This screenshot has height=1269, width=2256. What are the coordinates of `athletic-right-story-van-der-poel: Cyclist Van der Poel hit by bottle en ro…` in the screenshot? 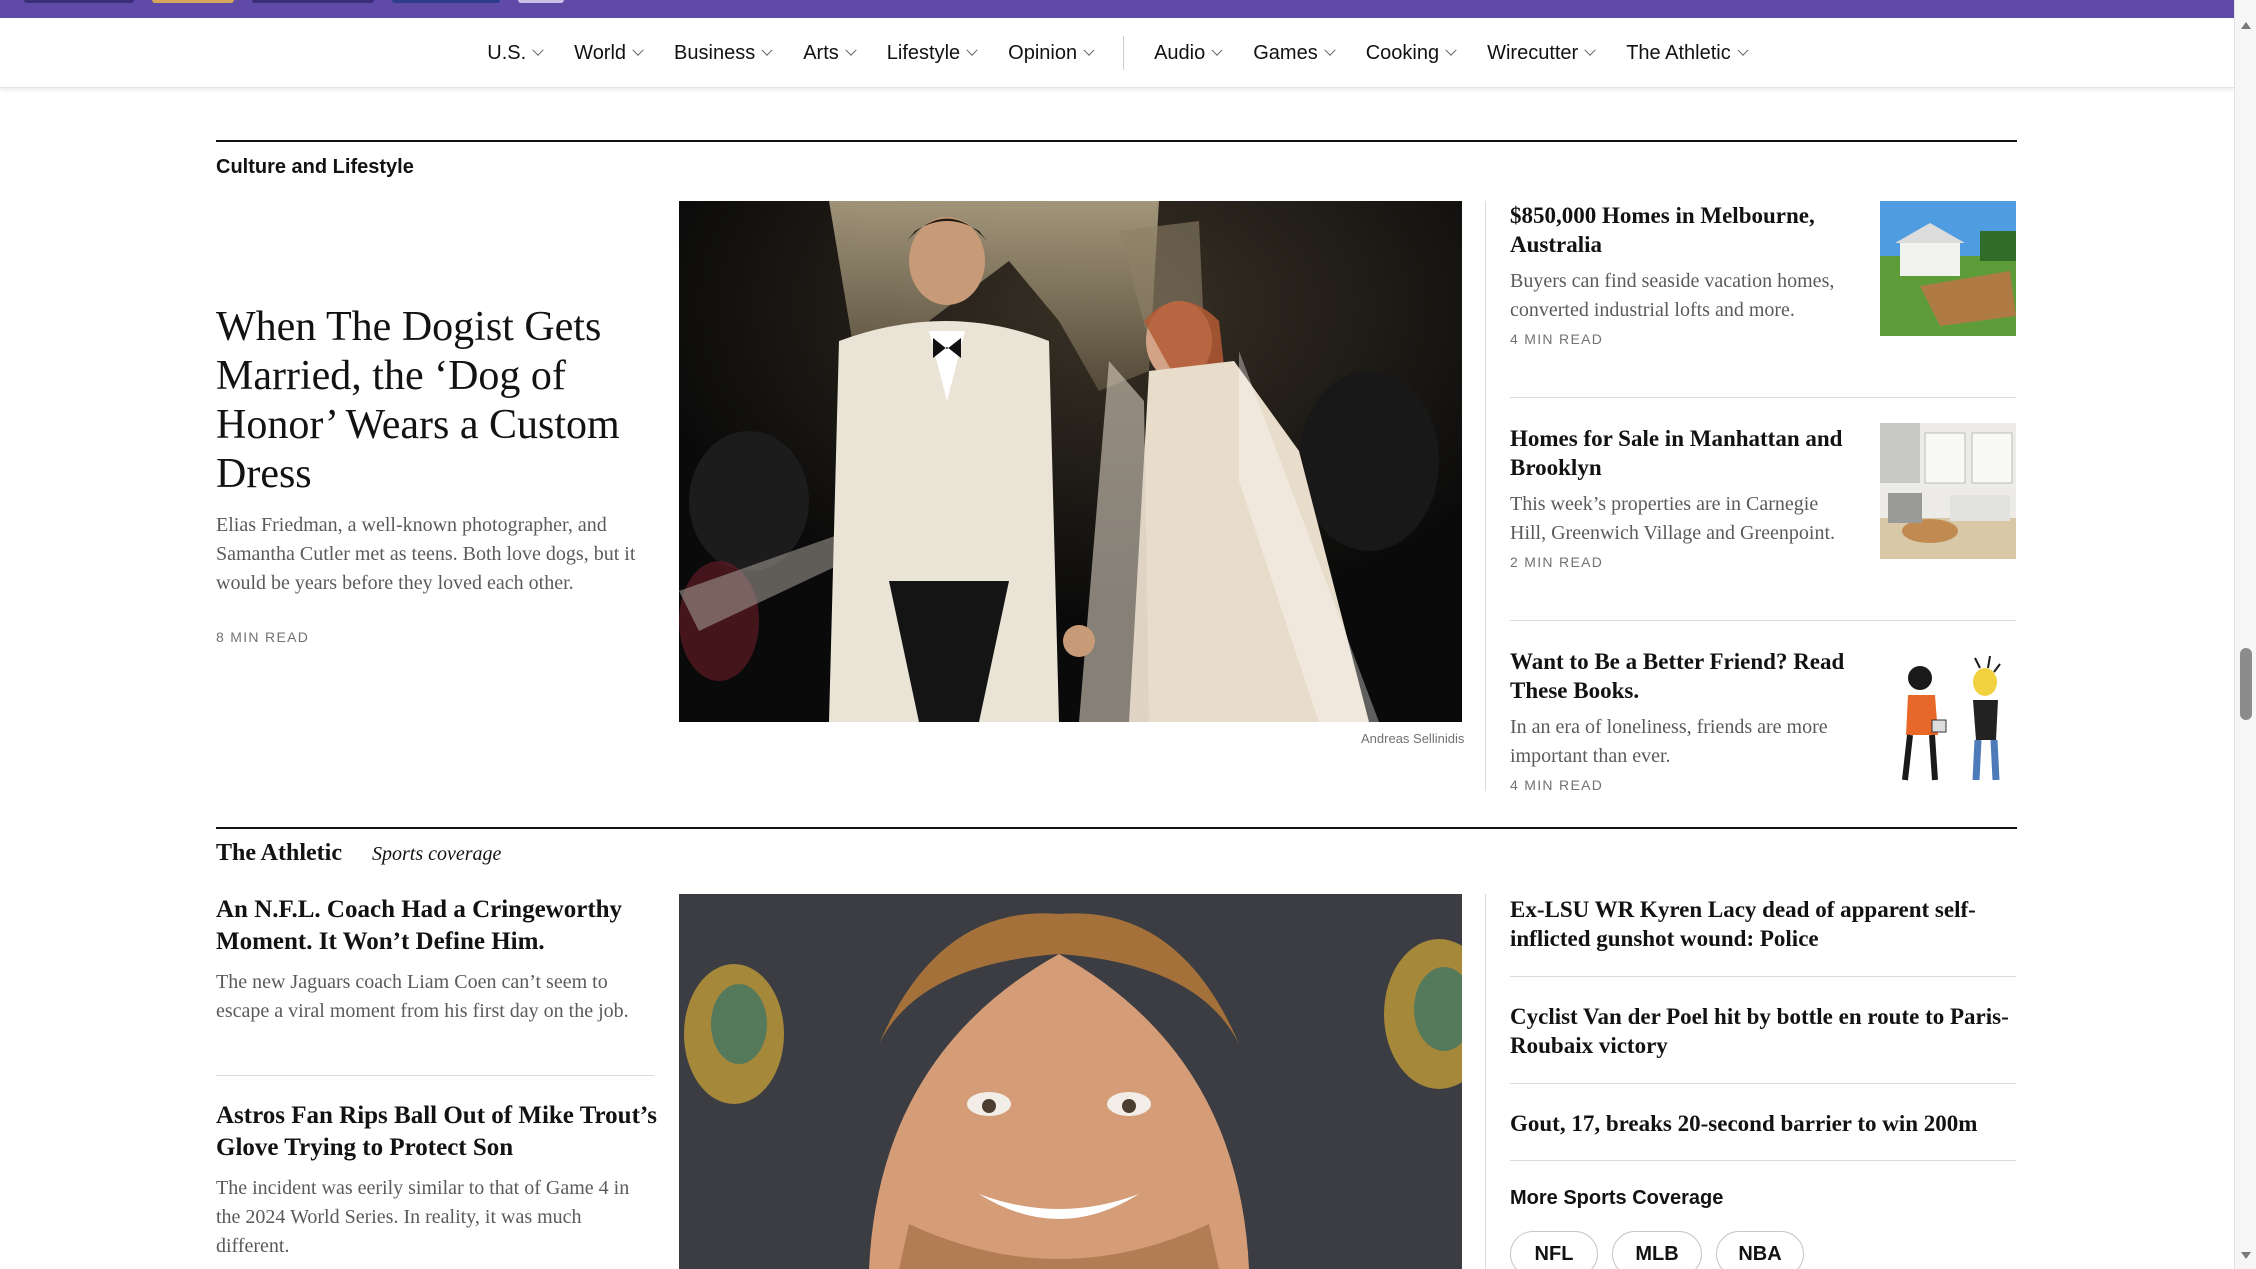 It's located at (1763, 1031).